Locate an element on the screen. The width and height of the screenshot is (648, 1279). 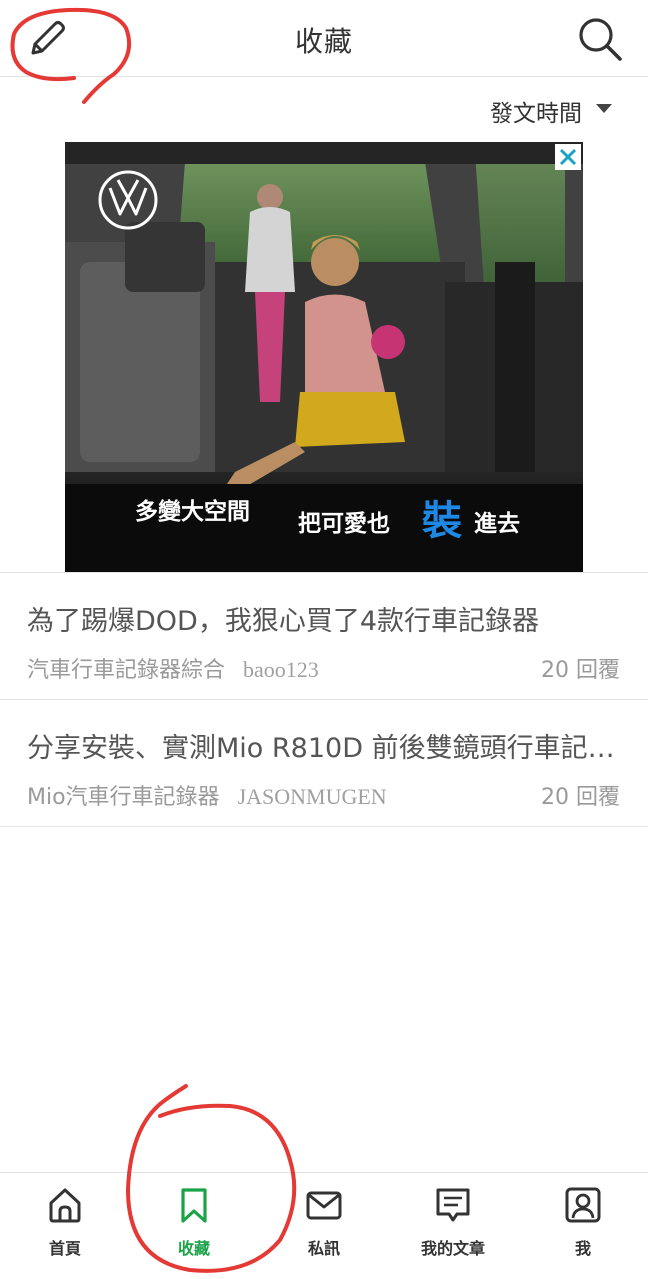
nav-messages-label: 私訊 is located at coordinates (323, 1248).